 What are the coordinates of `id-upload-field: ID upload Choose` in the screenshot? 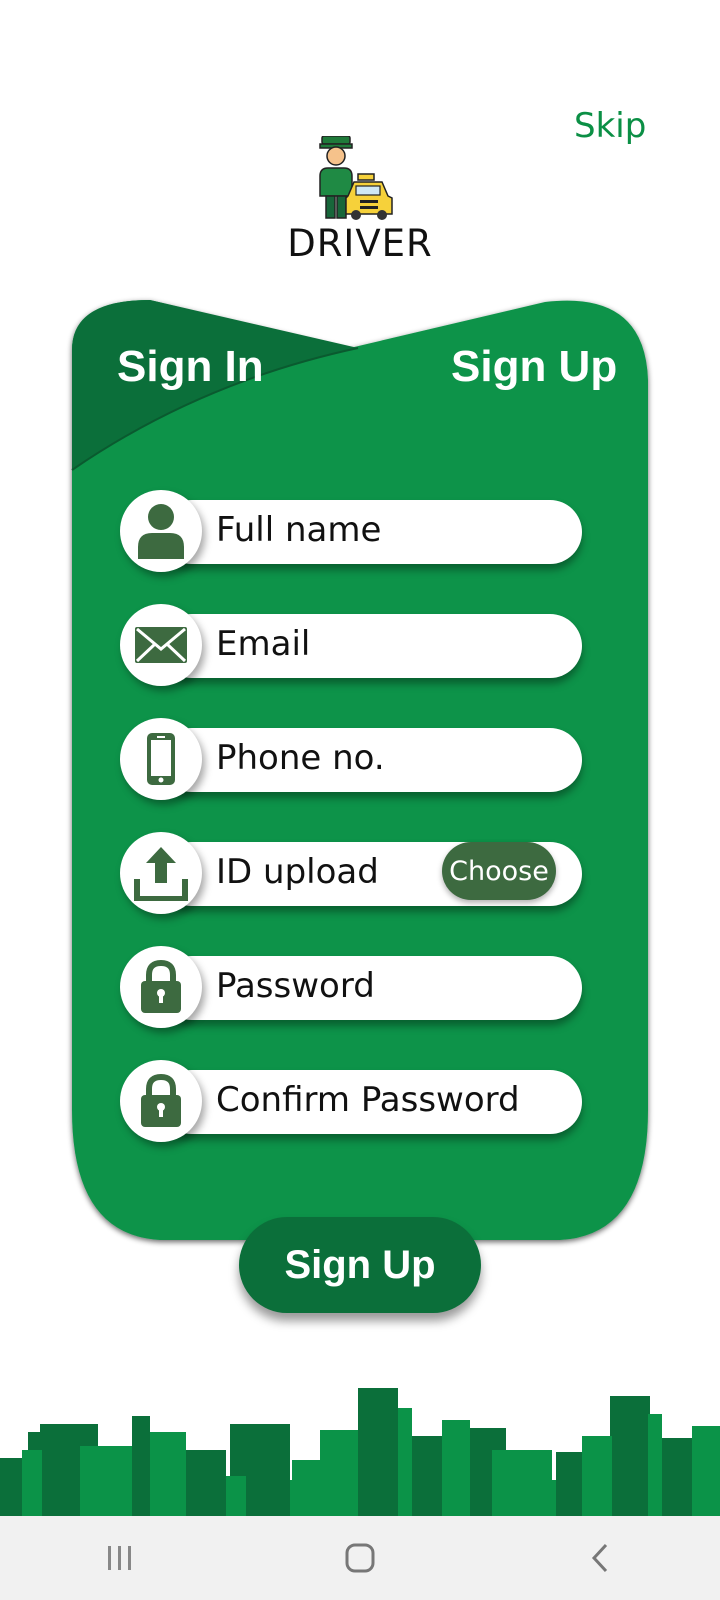 It's located at (351, 873).